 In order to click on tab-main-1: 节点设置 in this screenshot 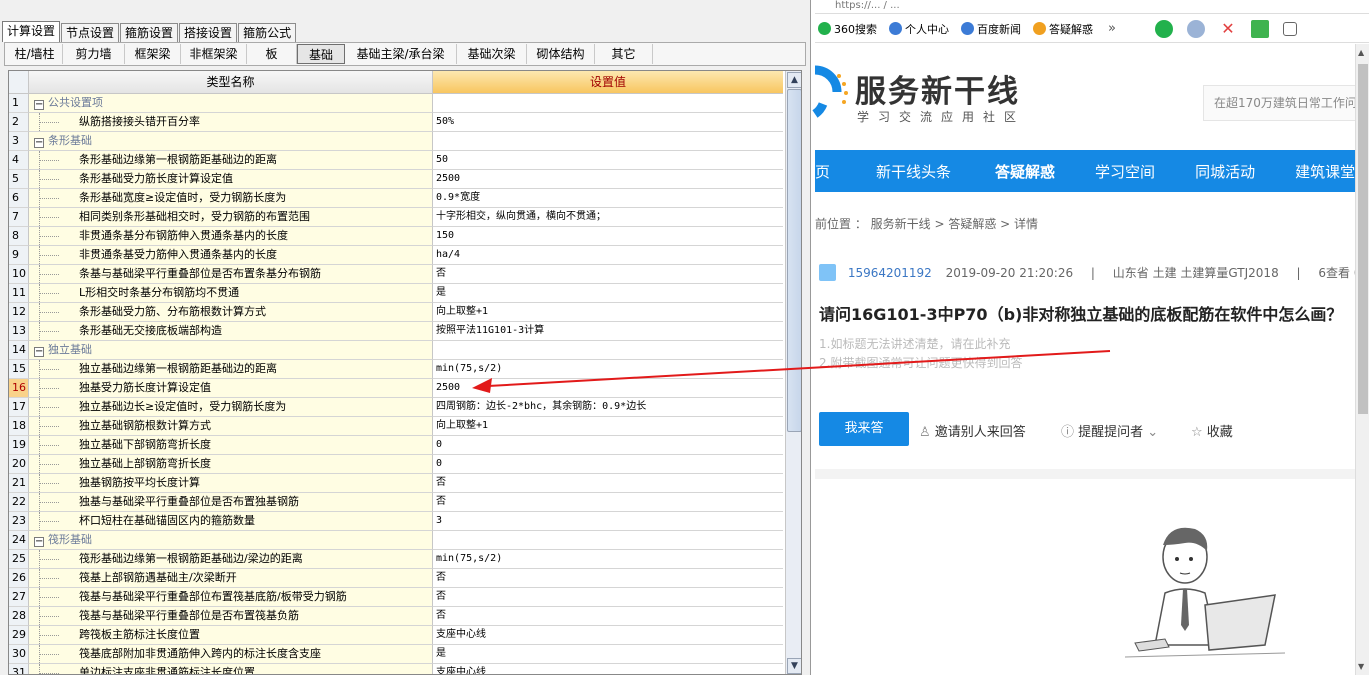, I will do `click(90, 32)`.